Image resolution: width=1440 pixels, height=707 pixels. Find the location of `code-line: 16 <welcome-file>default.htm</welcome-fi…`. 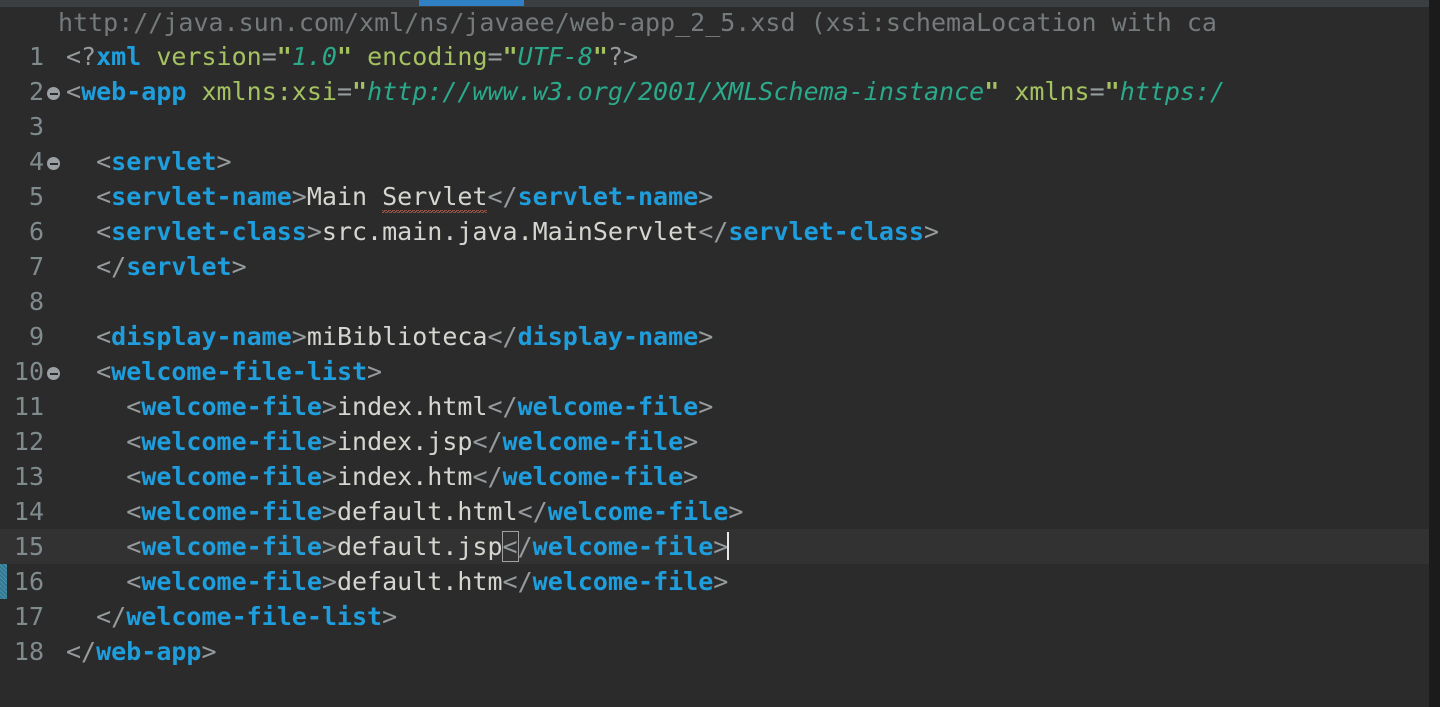

code-line: 16 <welcome-file>default.htm</welcome-fi… is located at coordinates (720, 581).